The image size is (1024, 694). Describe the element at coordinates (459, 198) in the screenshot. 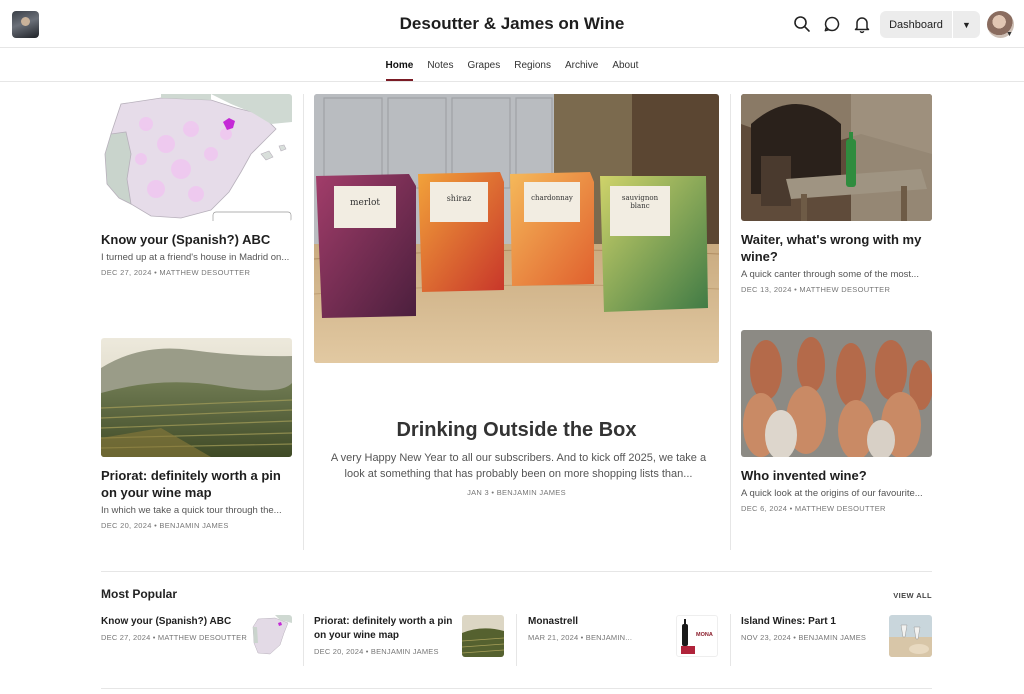

I see `box-label: shiraz` at that location.